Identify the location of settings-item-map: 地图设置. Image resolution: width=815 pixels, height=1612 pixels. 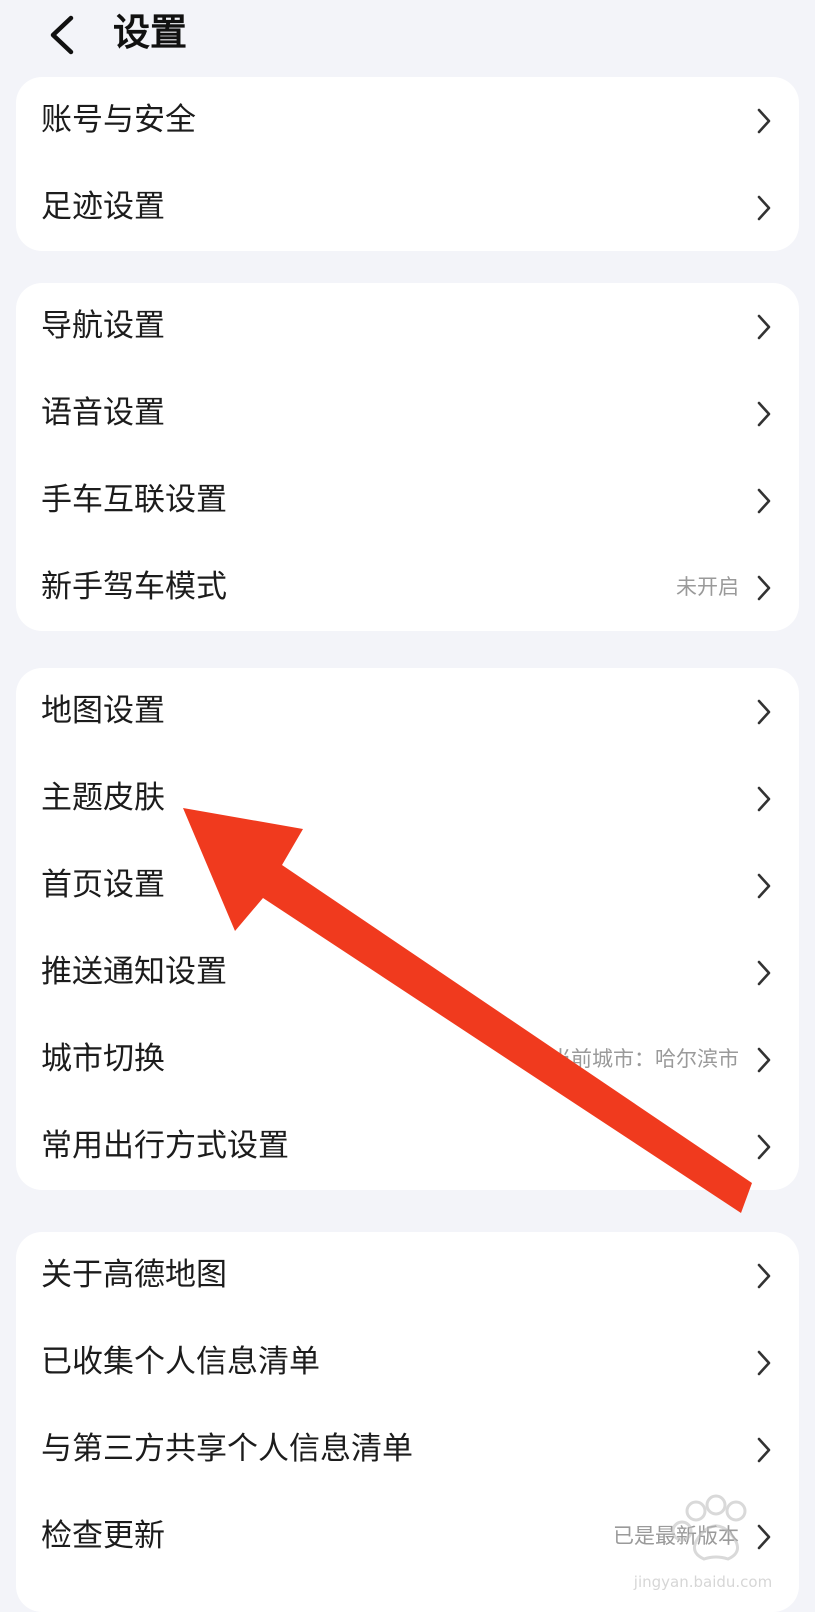
(407, 711).